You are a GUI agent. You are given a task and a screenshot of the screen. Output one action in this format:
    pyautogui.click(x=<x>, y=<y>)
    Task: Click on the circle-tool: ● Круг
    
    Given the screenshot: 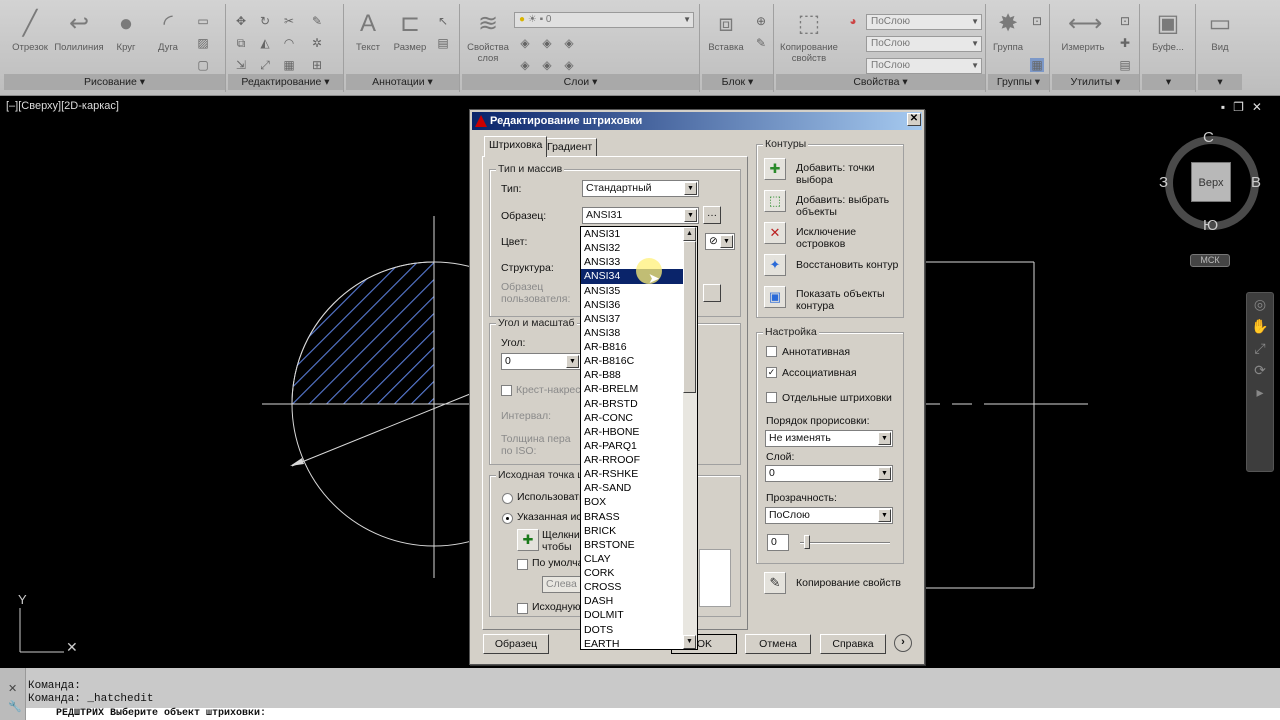 What is the action you would take?
    pyautogui.click(x=126, y=31)
    